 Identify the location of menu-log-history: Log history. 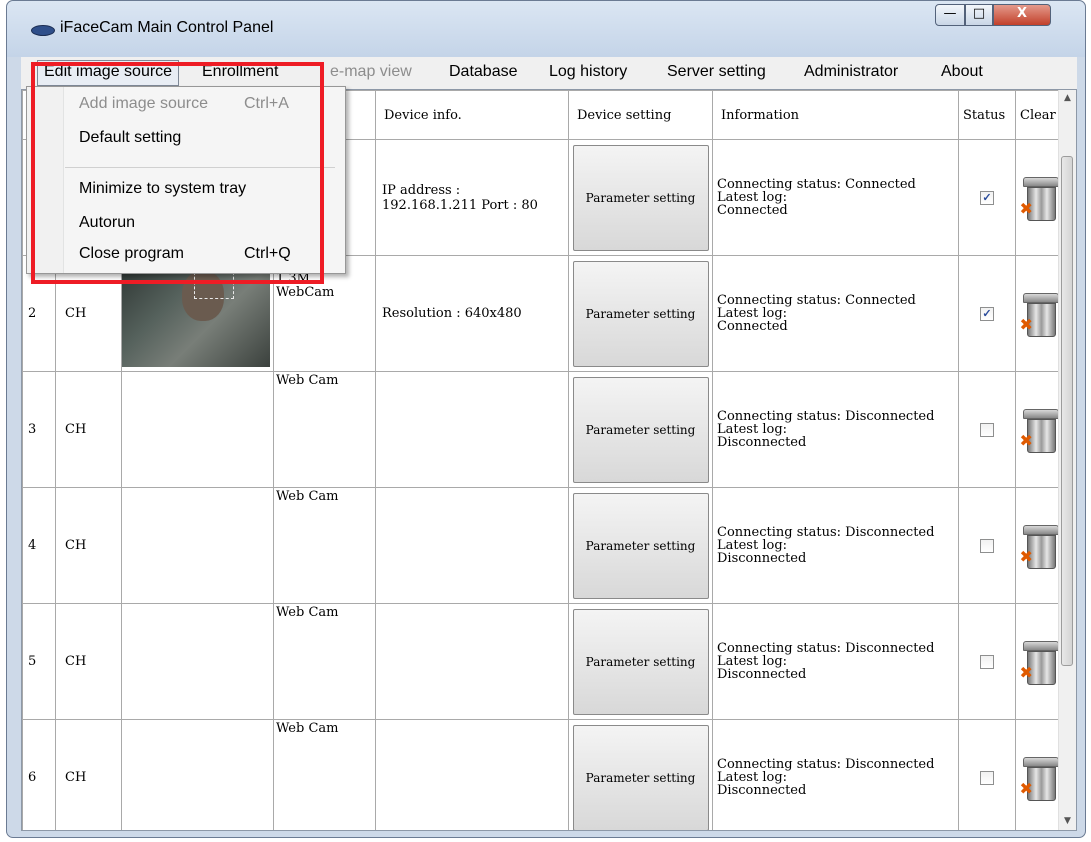
(588, 72).